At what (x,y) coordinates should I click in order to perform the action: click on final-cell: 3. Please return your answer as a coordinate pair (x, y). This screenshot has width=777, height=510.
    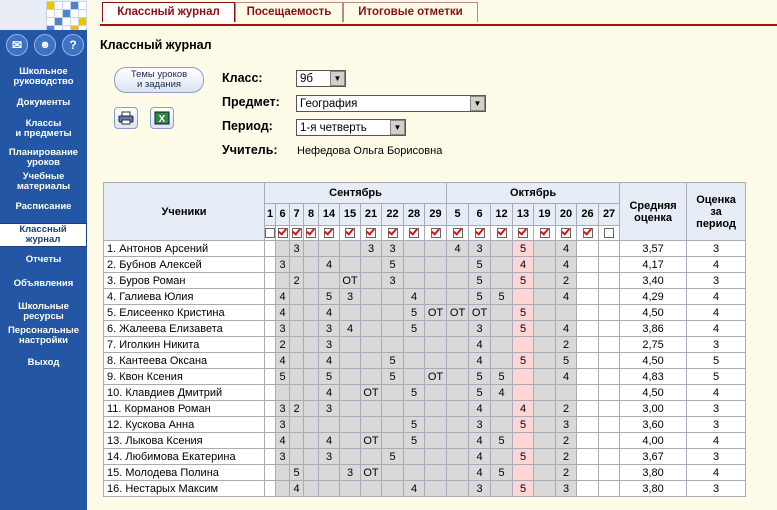
    Looking at the image, I should click on (716, 344).